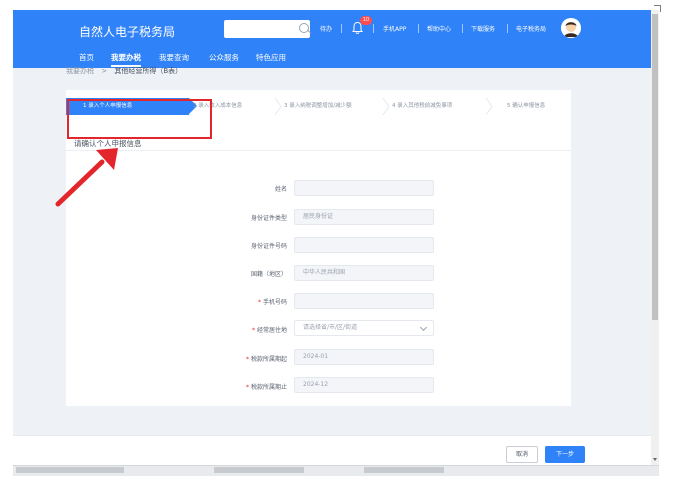 Image resolution: width=673 pixels, height=489 pixels. Describe the element at coordinates (86, 57) in the screenshot. I see `nav-home: 首页` at that location.